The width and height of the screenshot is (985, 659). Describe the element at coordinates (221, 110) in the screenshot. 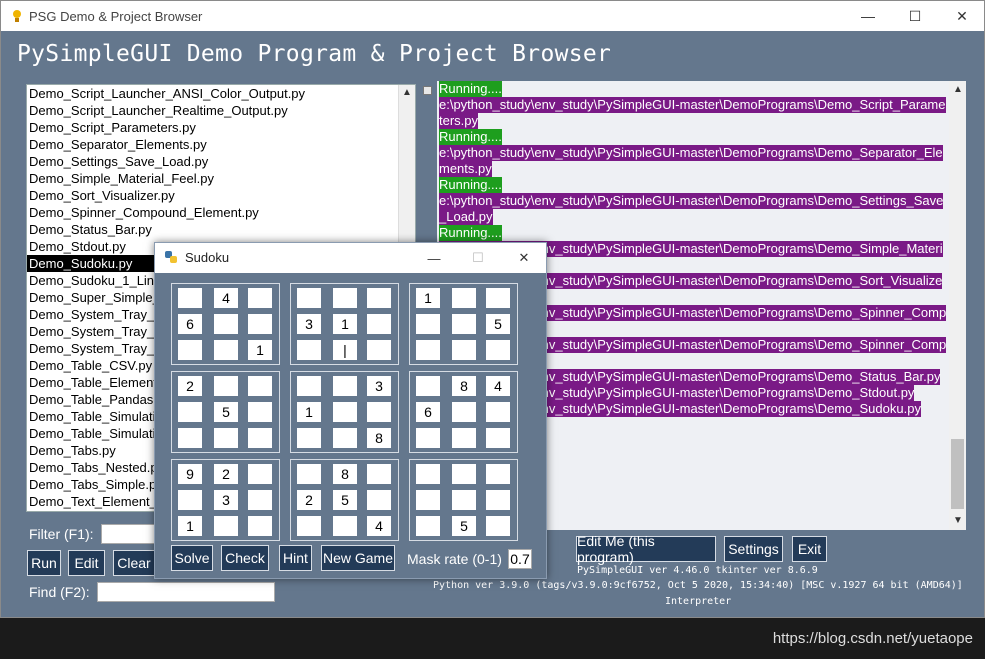

I see `list-item: Demo_Script_Launcher_Realtime_Output.py` at that location.